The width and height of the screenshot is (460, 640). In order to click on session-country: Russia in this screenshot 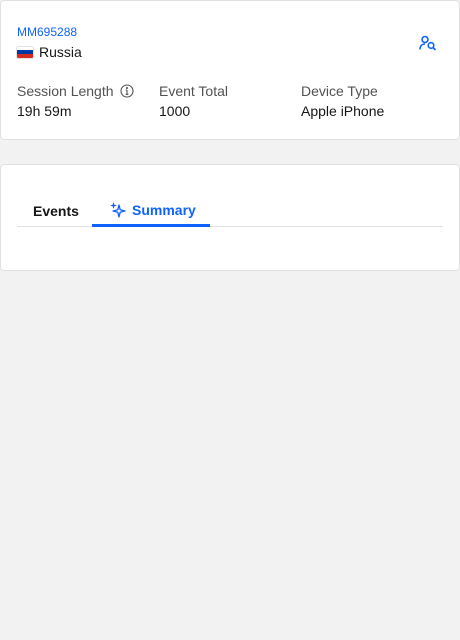, I will do `click(49, 52)`.